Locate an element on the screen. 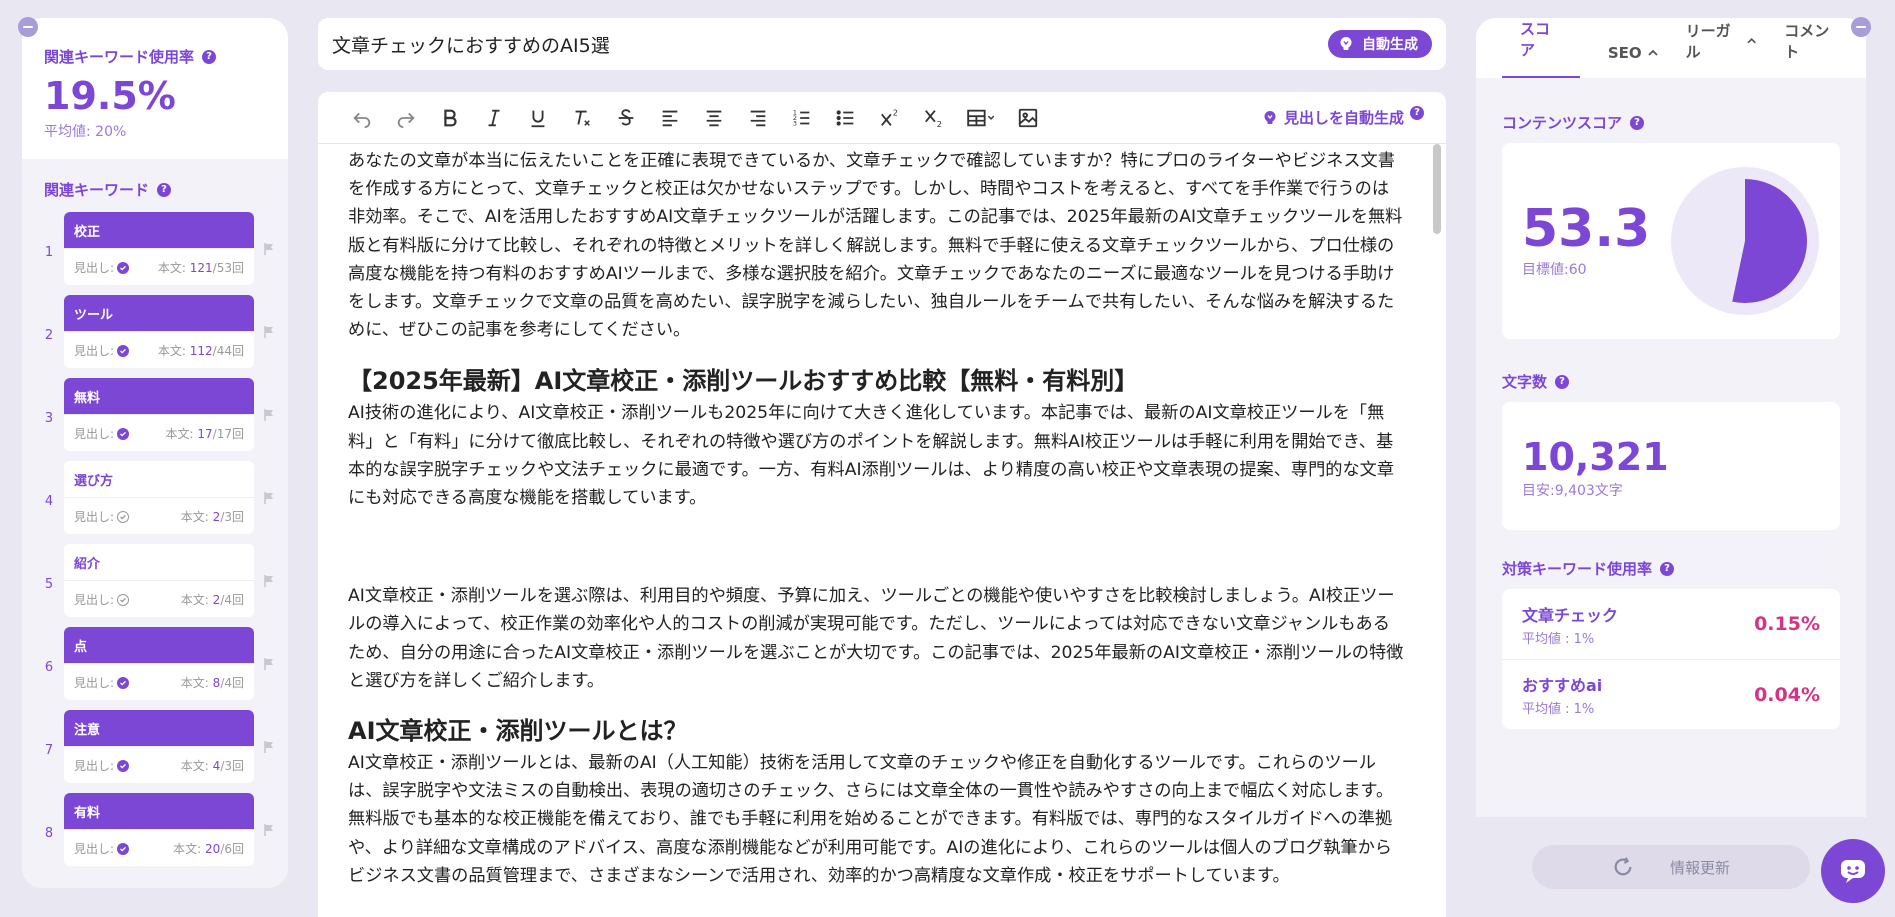 The width and height of the screenshot is (1895, 917). target-keyword-title: 対策キーワード使用率 is located at coordinates (1577, 569).